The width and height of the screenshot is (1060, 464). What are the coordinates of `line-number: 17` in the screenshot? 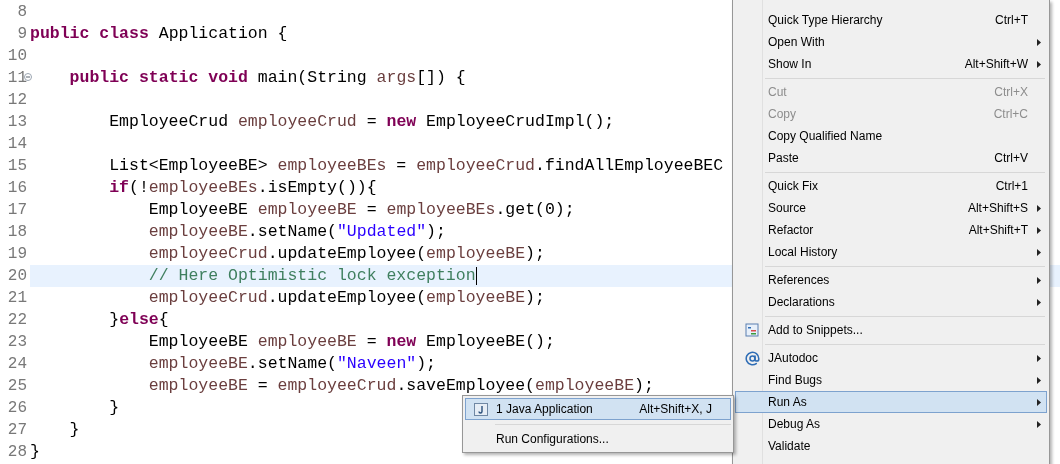 It's located at (17, 210).